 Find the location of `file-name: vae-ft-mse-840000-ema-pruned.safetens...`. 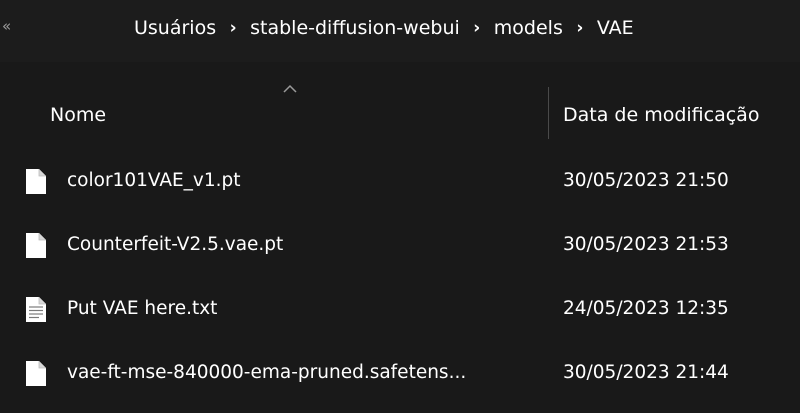

file-name: vae-ft-mse-840000-ema-pruned.safetens... is located at coordinates (267, 372).